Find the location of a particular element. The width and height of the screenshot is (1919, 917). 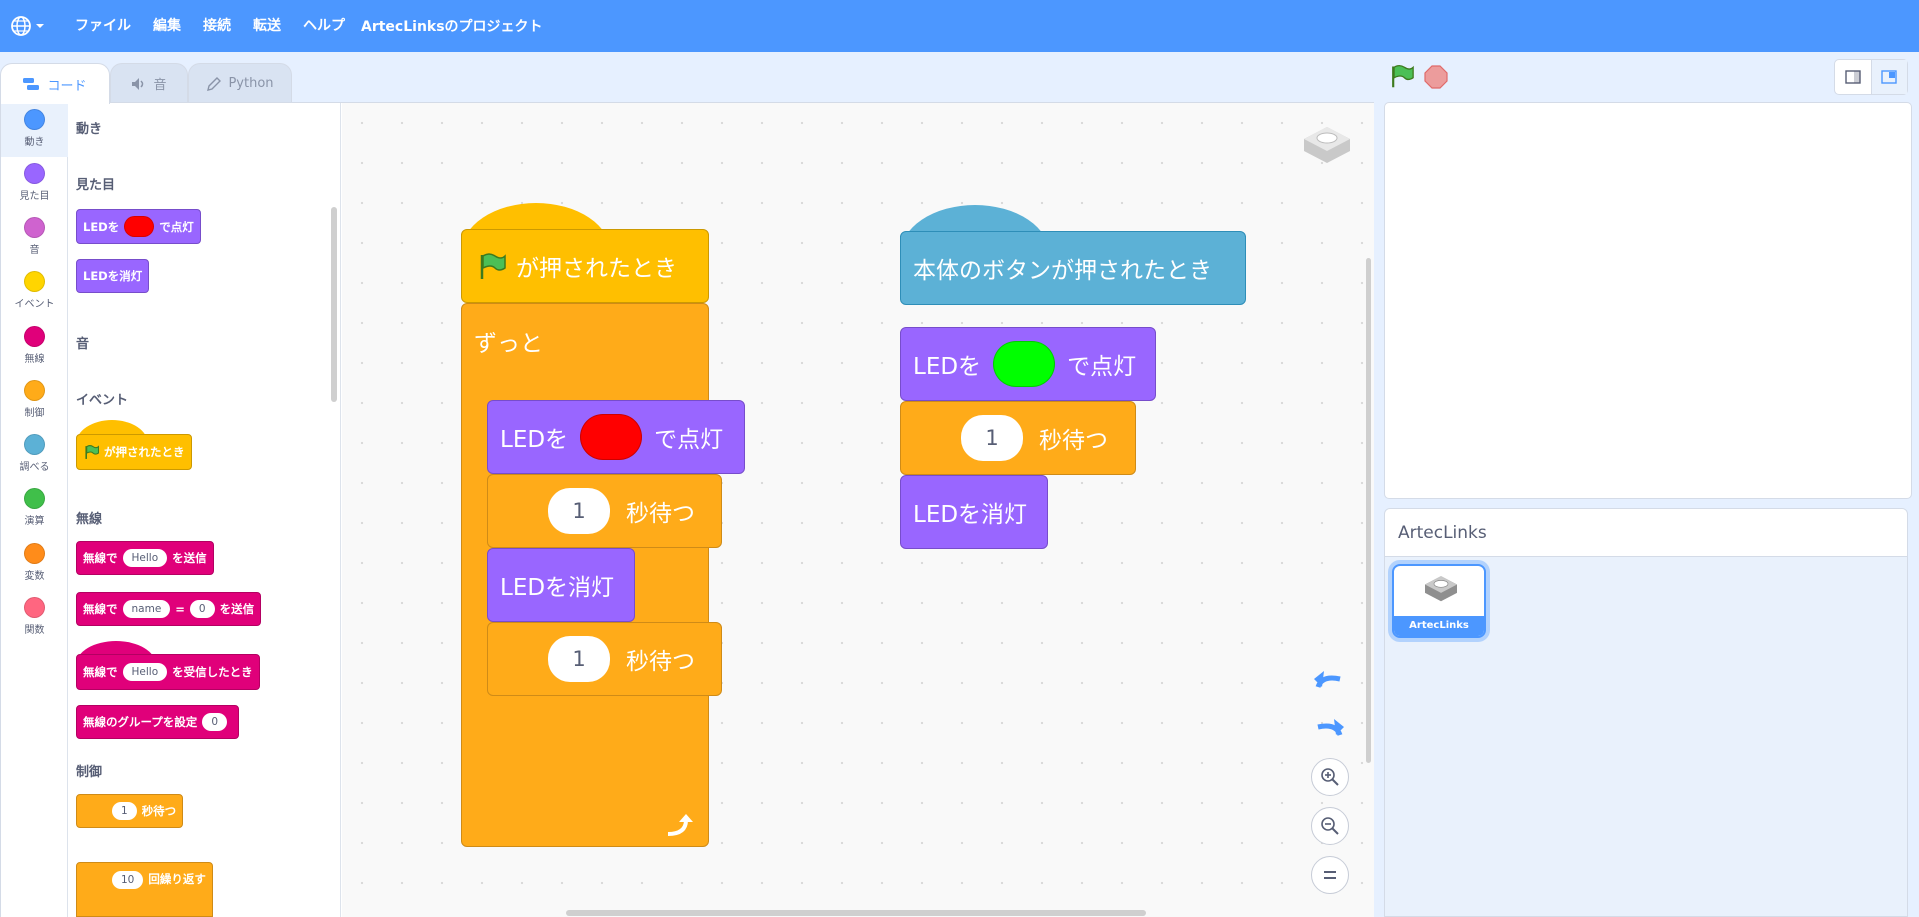

category-events: イベント is located at coordinates (34, 290).